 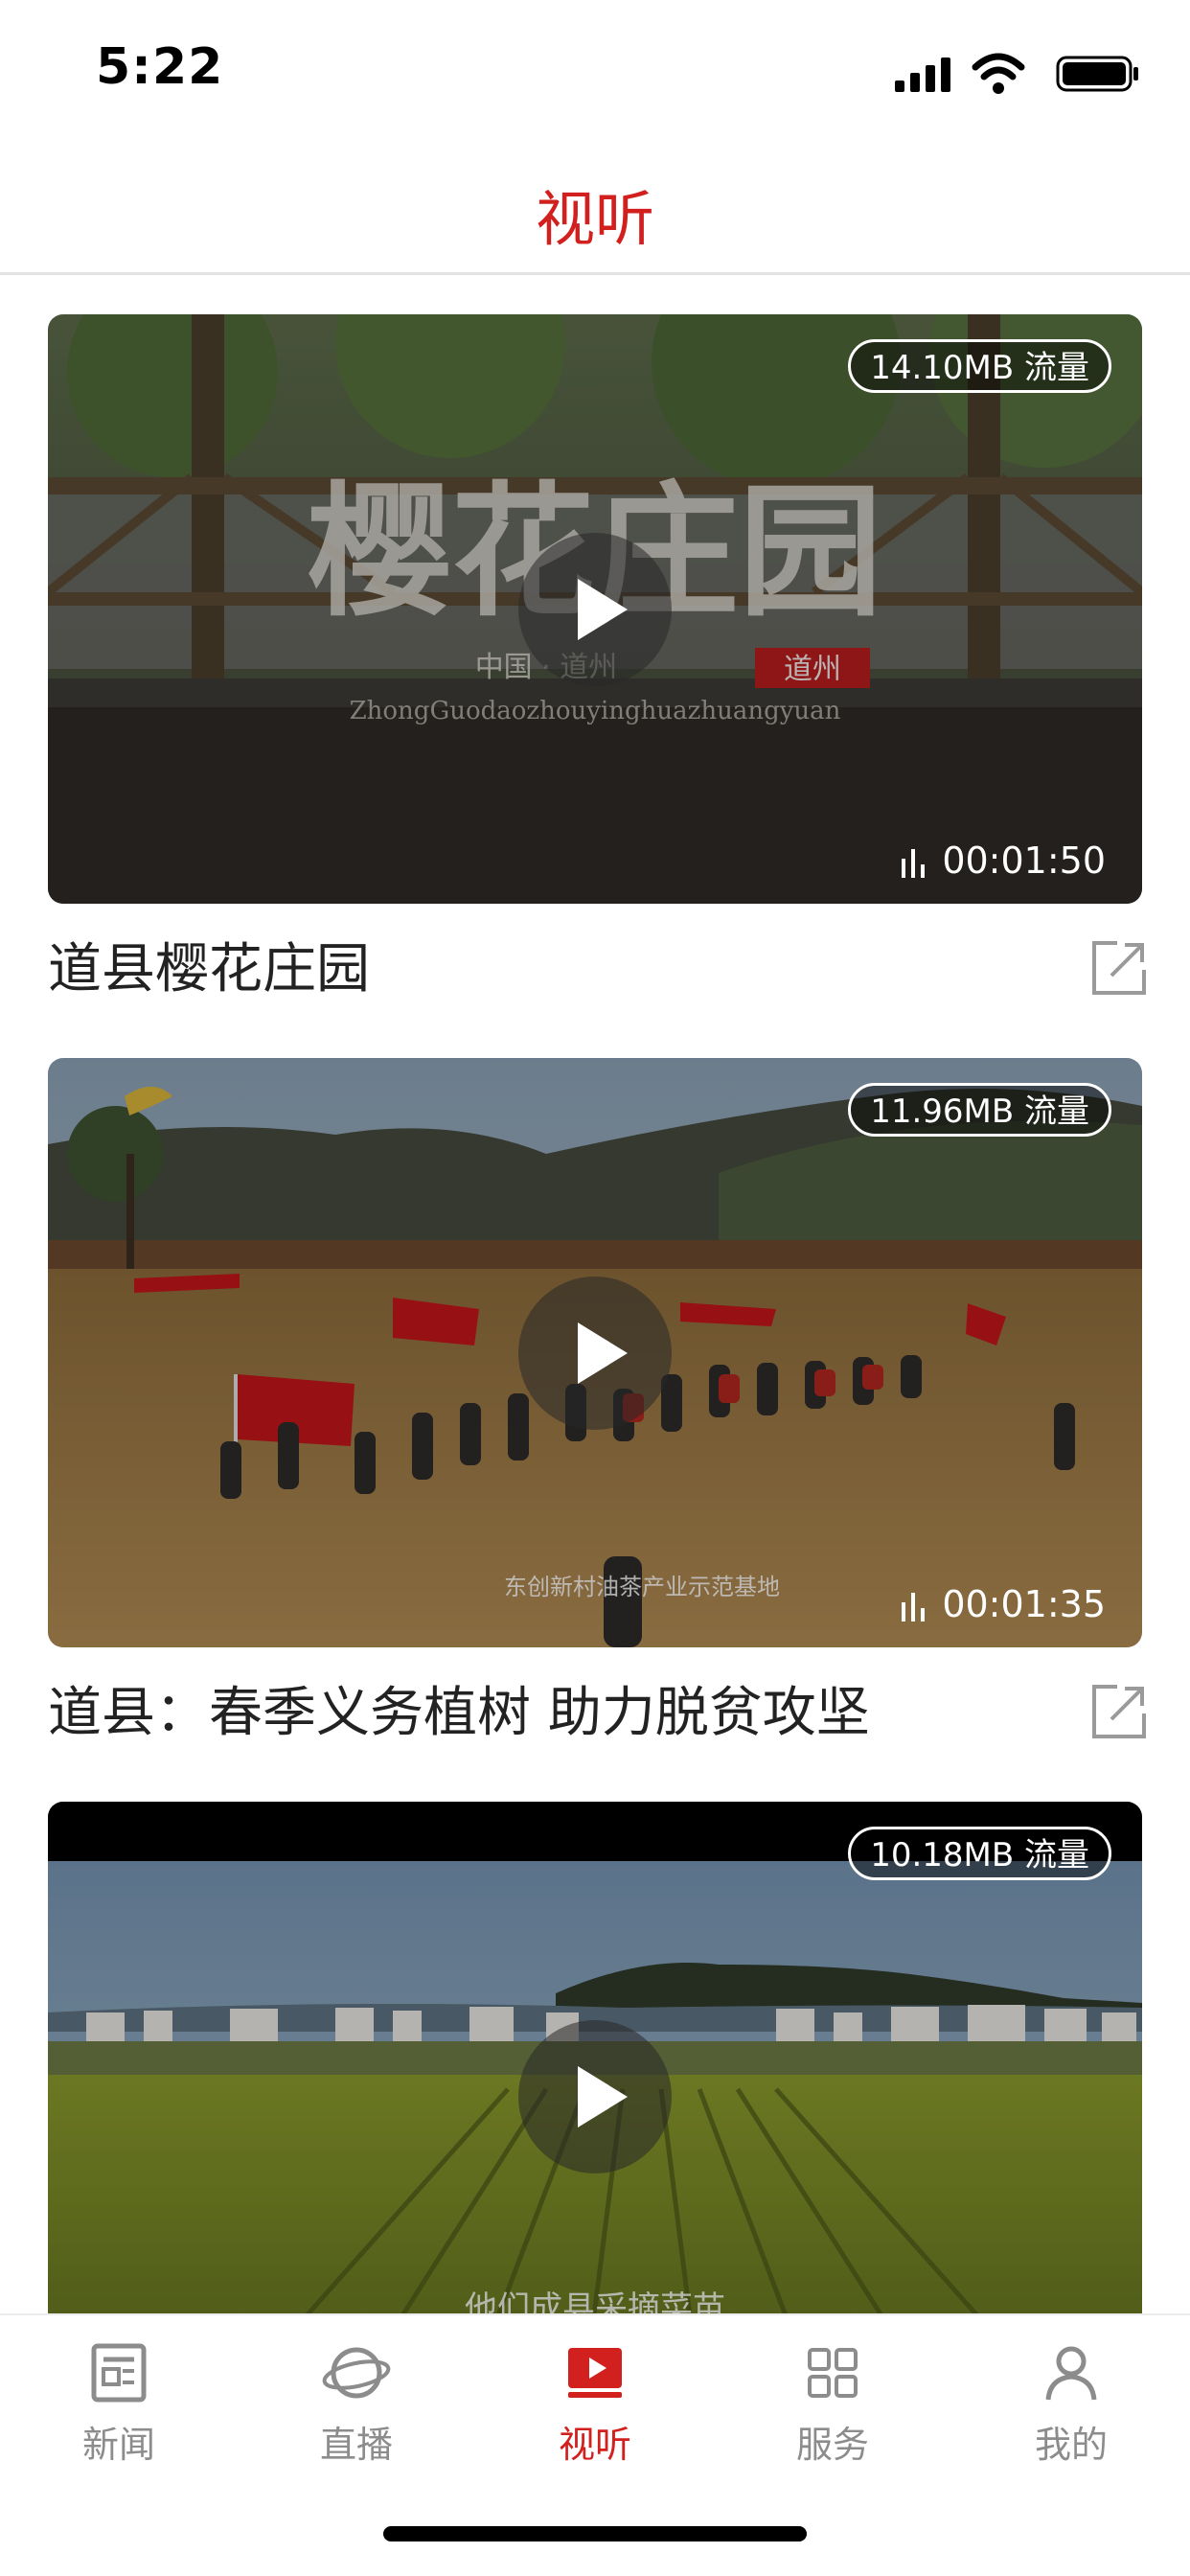 What do you see at coordinates (119, 2410) in the screenshot?
I see `tab-news: 新闻` at bounding box center [119, 2410].